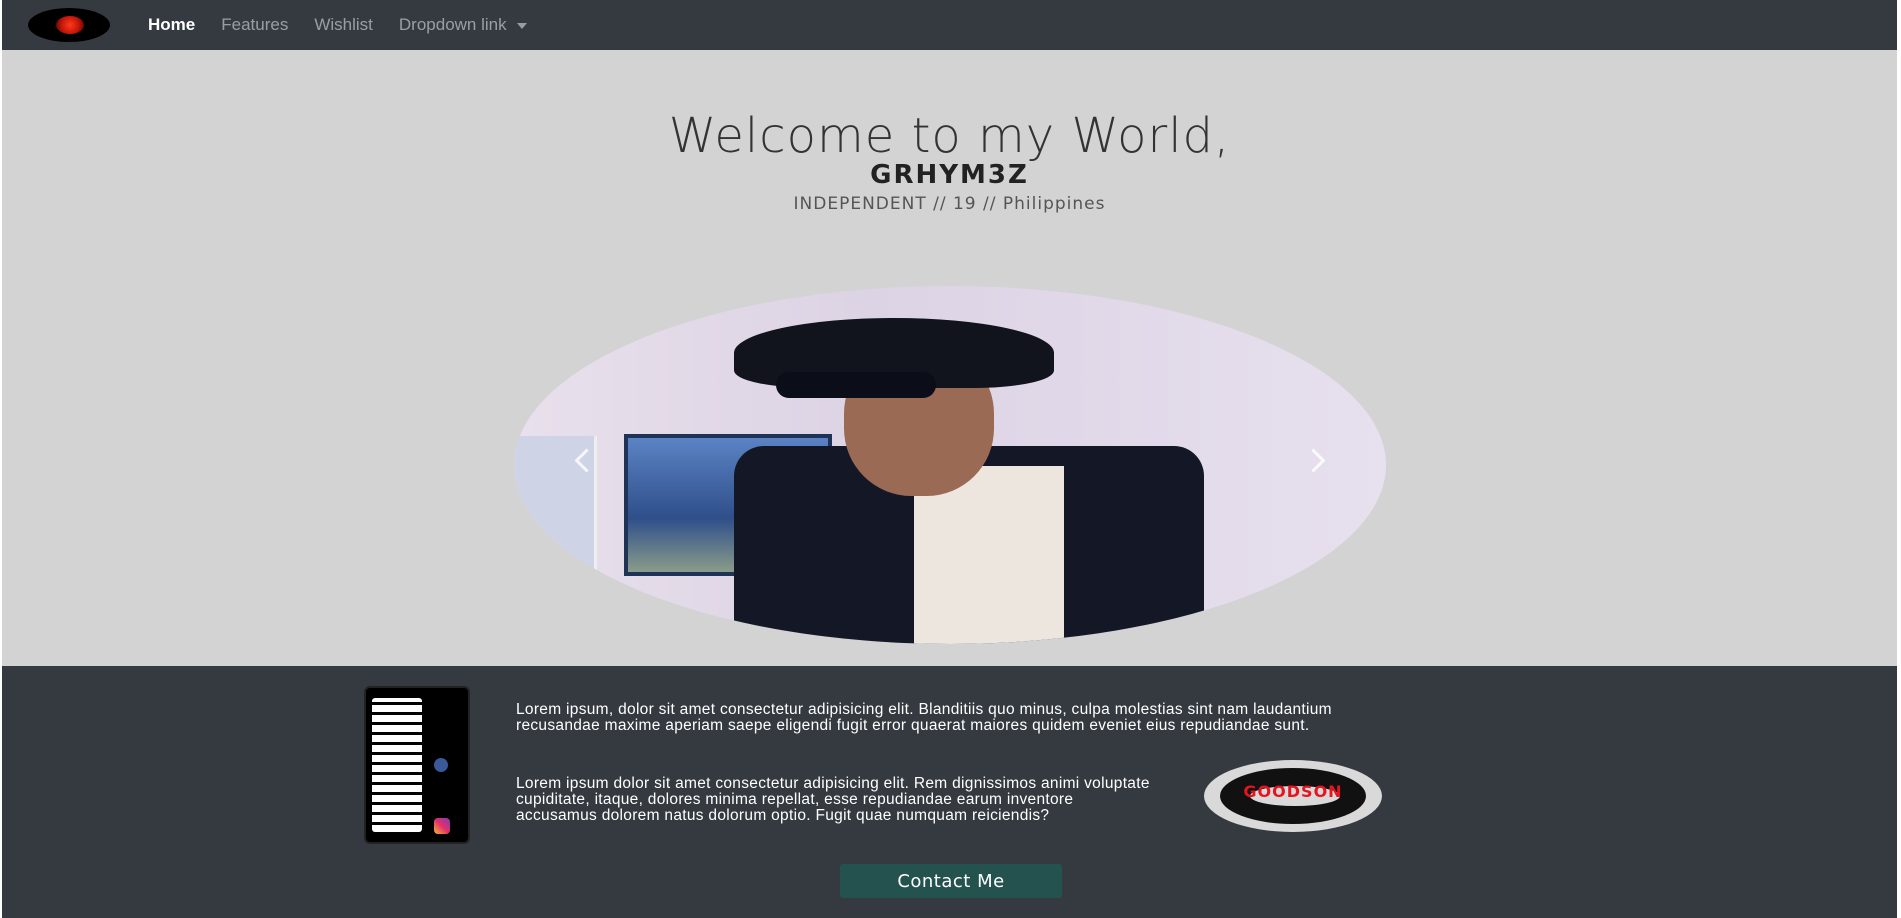 This screenshot has height=918, width=1901. I want to click on brand-glow, so click(70, 25).